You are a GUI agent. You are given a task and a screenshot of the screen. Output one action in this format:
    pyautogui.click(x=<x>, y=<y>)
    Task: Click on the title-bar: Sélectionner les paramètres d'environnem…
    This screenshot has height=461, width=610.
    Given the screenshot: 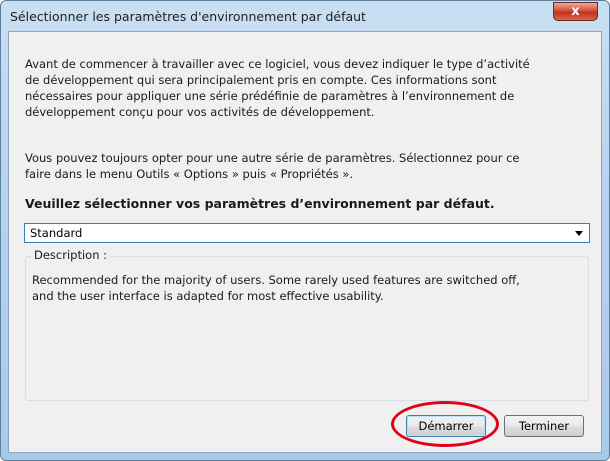 What is the action you would take?
    pyautogui.click(x=305, y=16)
    